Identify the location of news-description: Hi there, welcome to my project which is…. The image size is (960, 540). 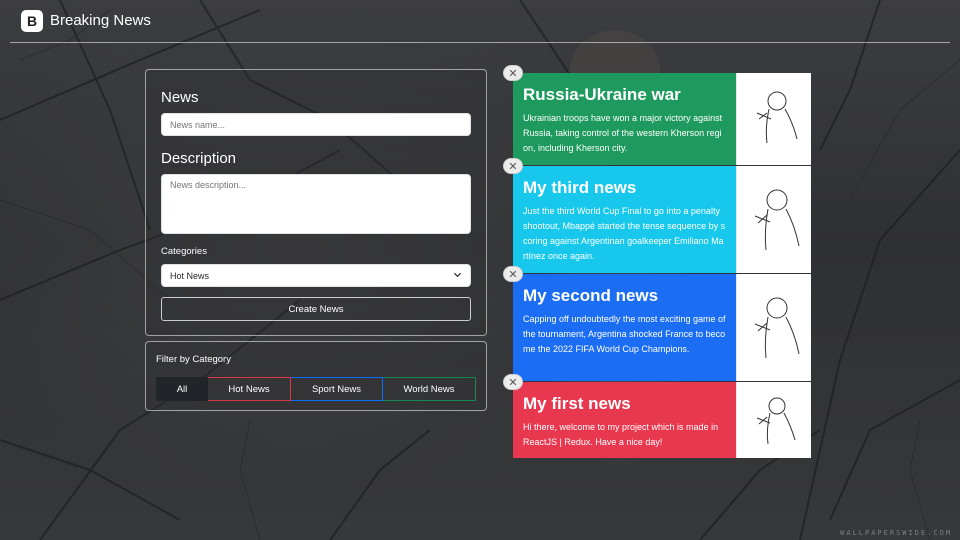
(621, 434).